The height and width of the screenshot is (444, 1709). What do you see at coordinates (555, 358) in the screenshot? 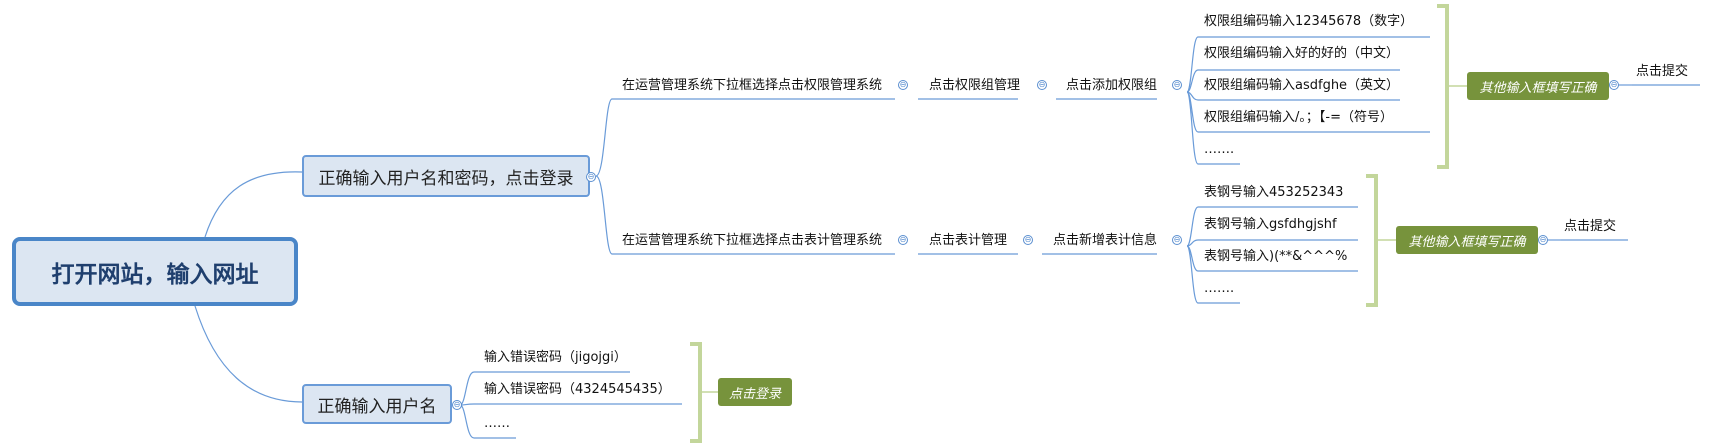
I see `branch2-input-1: 输入错误密码（jigojgi）` at bounding box center [555, 358].